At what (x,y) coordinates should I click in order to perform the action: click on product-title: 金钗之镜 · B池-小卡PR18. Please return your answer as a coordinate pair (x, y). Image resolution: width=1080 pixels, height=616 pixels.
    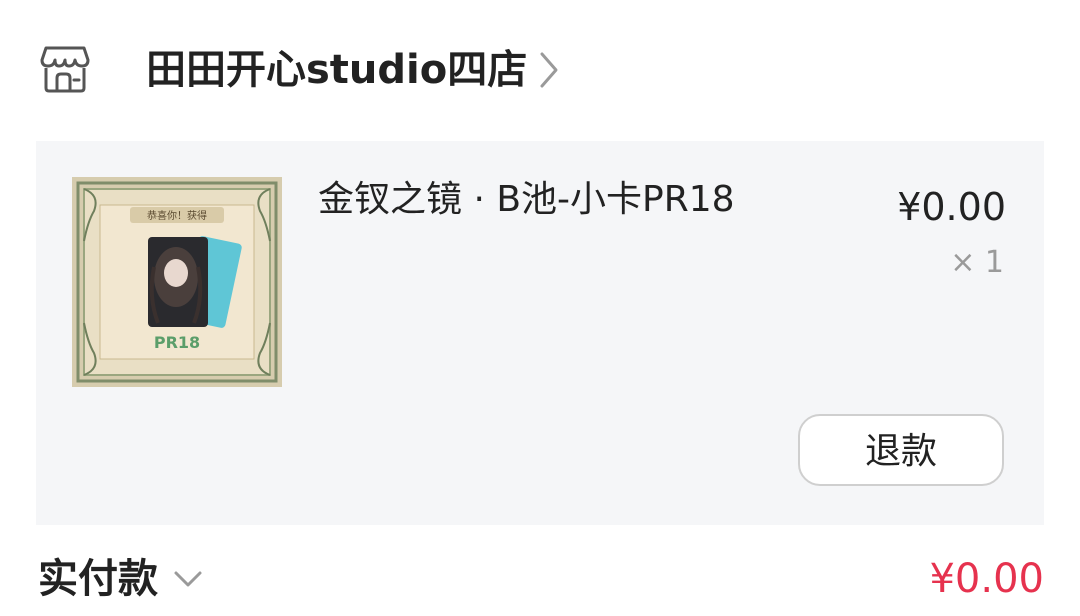
    Looking at the image, I should click on (526, 200).